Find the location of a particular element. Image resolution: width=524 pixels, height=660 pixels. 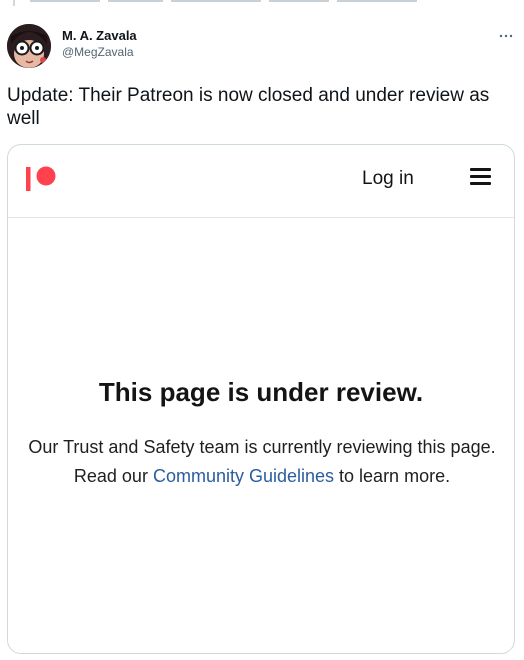

tweet-header: M. A. Zavala @MegZavala is located at coordinates (261, 47).